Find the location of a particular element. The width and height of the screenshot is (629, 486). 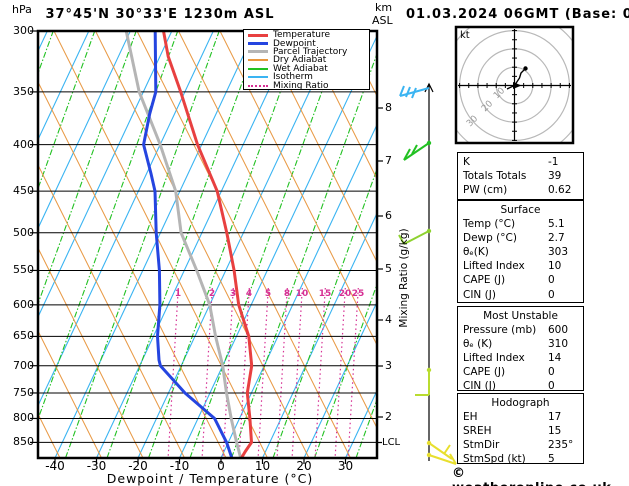

table-row: Lifted Index 14 is located at coordinates (523, 358).